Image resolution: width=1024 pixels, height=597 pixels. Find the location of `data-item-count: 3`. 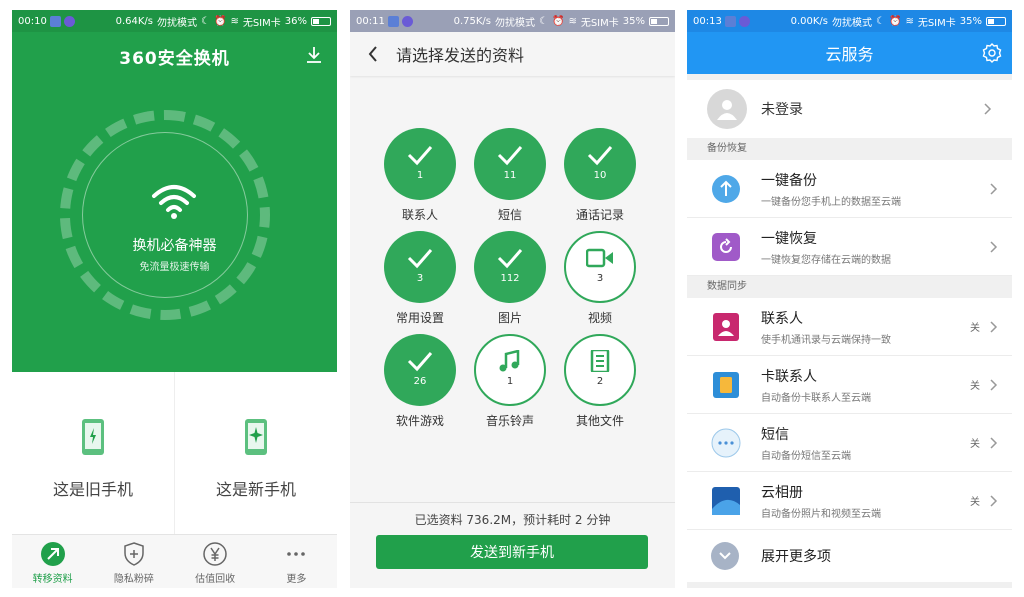

data-item-count: 3 is located at coordinates (600, 278).